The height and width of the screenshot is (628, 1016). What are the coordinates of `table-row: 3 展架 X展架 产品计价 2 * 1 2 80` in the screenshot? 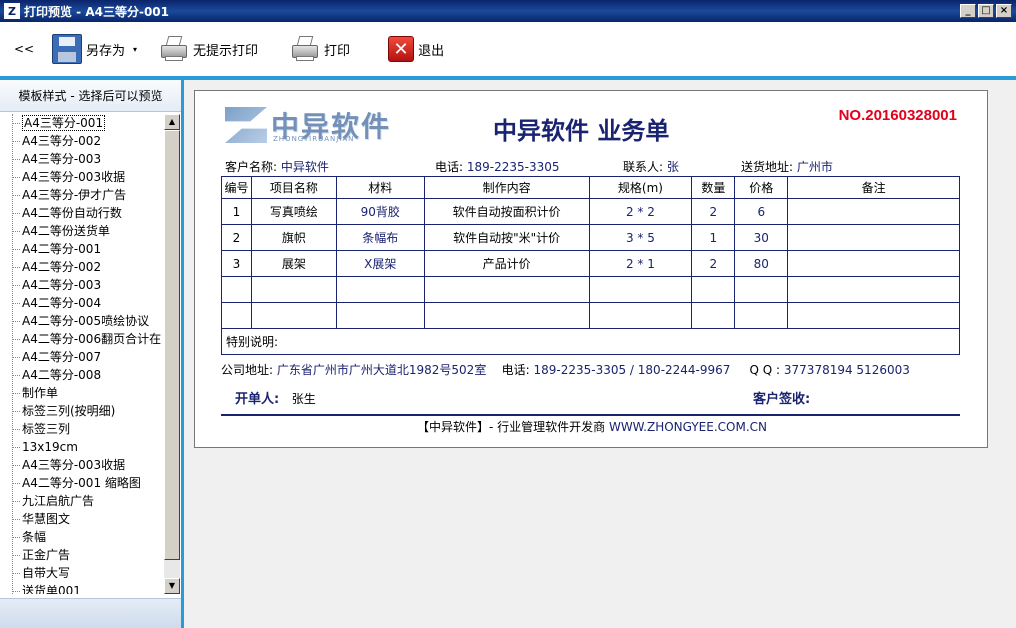 It's located at (590, 263).